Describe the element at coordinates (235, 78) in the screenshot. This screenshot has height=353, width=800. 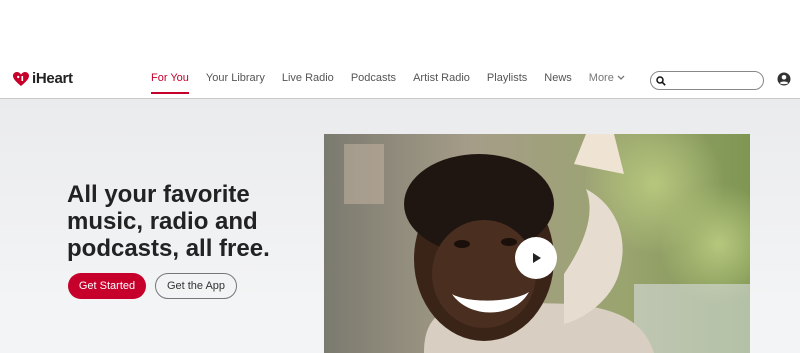
I see `nav-item-your-library: Your Library` at that location.